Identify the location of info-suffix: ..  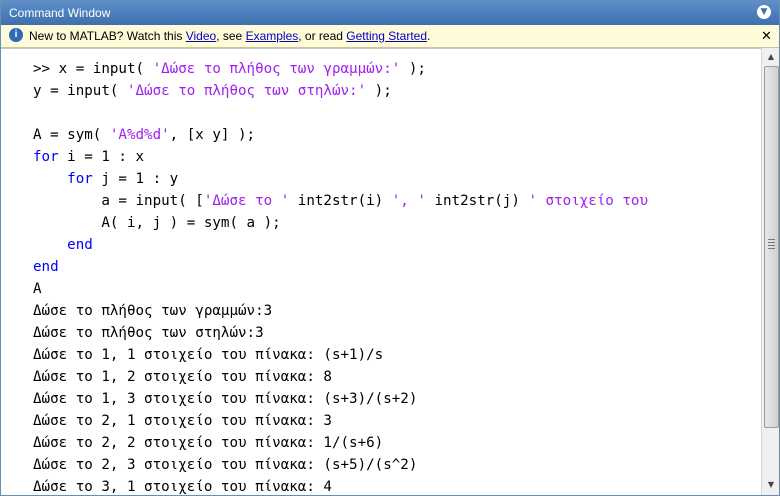
(429, 36).